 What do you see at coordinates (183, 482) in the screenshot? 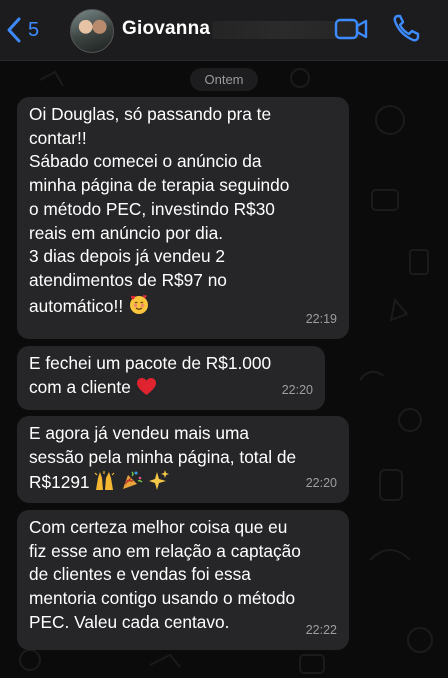
I see `message-line-last: R$1291` at bounding box center [183, 482].